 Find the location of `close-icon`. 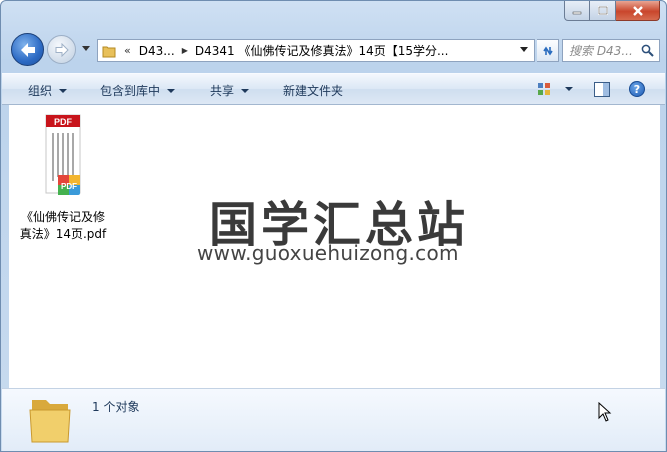

close-icon is located at coordinates (637, 10).